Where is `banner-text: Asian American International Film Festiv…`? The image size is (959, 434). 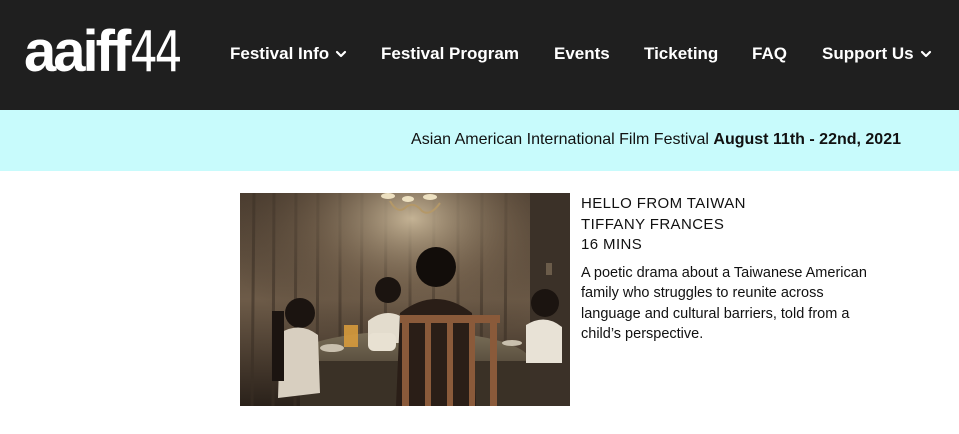 banner-text: Asian American International Film Festiv… is located at coordinates (656, 140).